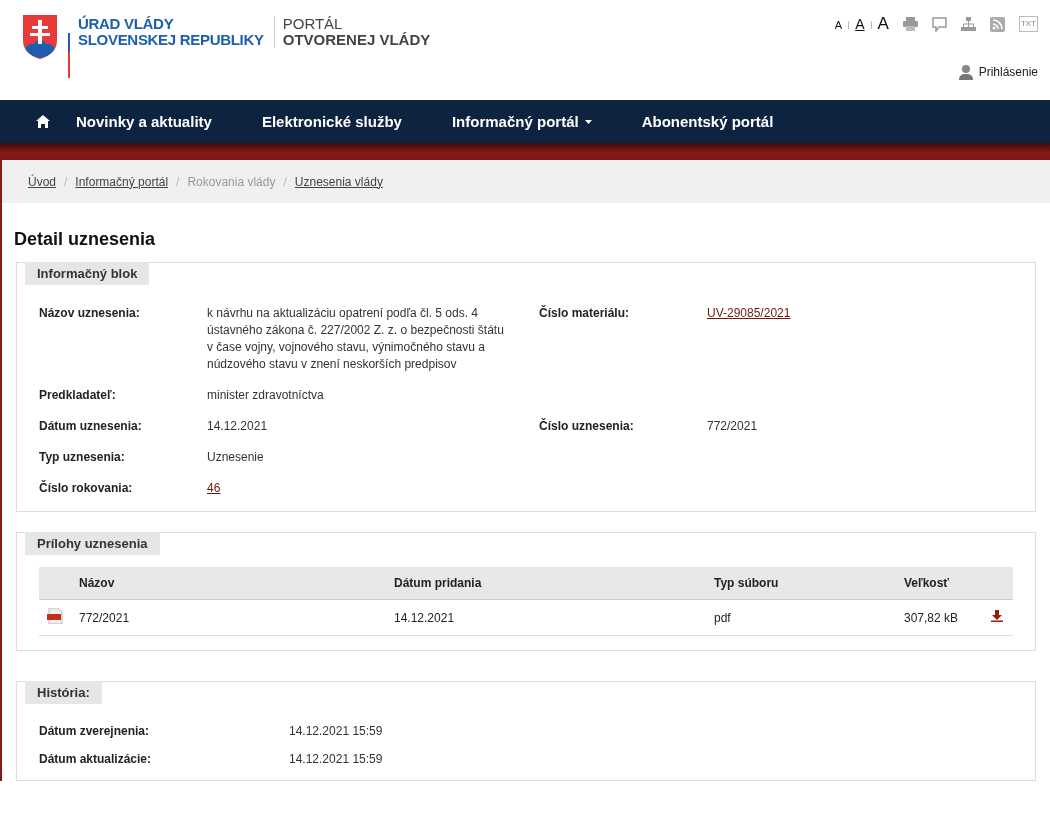  I want to click on field-label: Dátum uznesenia:, so click(91, 426).